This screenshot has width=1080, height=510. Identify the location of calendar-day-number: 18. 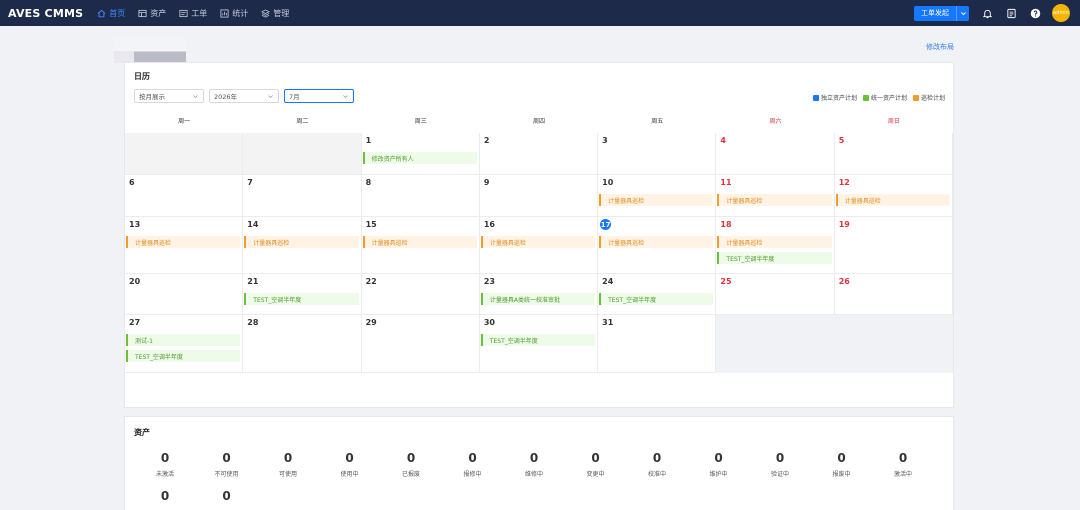
(726, 224).